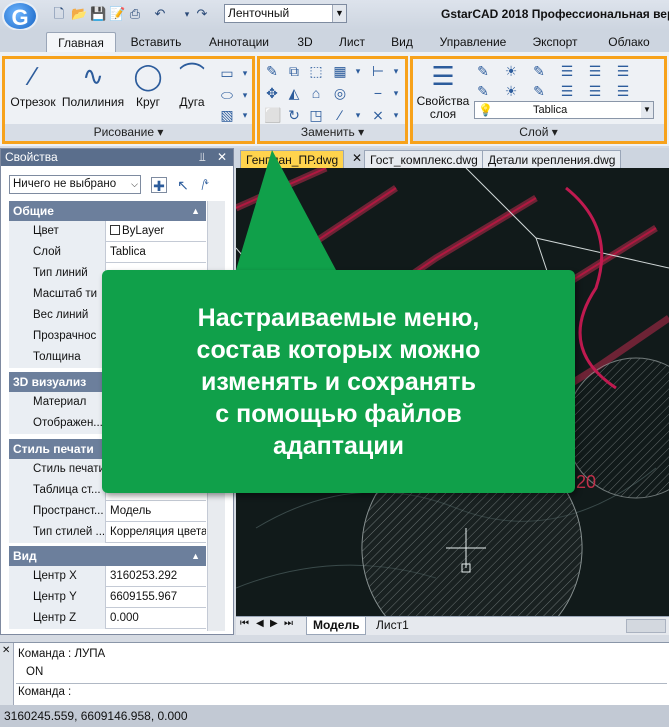 The width and height of the screenshot is (669, 727). Describe the element at coordinates (378, 71) in the screenshot. I see `align-icon: ⊢` at that location.